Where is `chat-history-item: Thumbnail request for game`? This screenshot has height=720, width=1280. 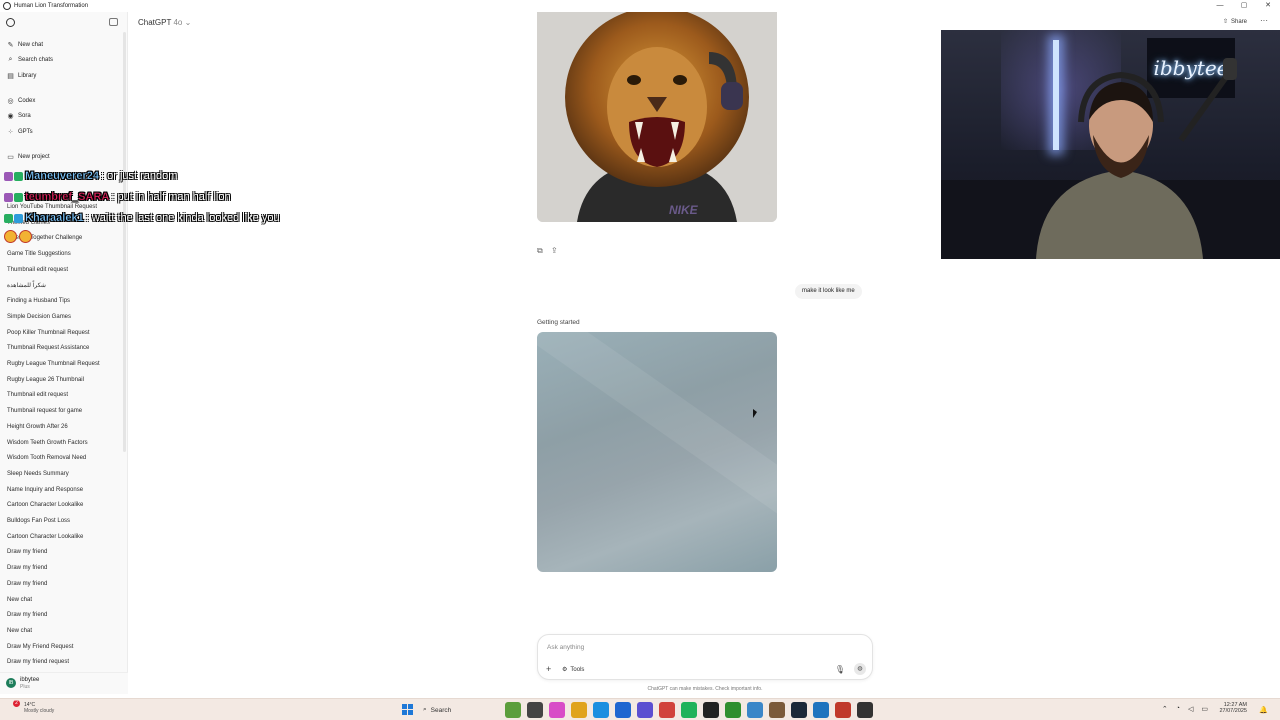 chat-history-item: Thumbnail request for game is located at coordinates (64, 411).